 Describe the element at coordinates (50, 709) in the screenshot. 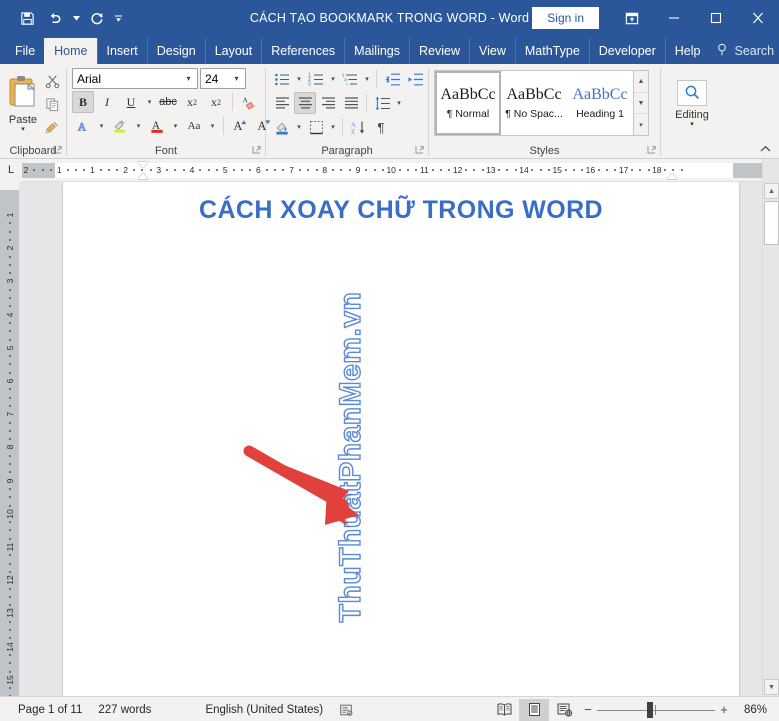

I see `page-indicator: Page 1 of 11` at that location.